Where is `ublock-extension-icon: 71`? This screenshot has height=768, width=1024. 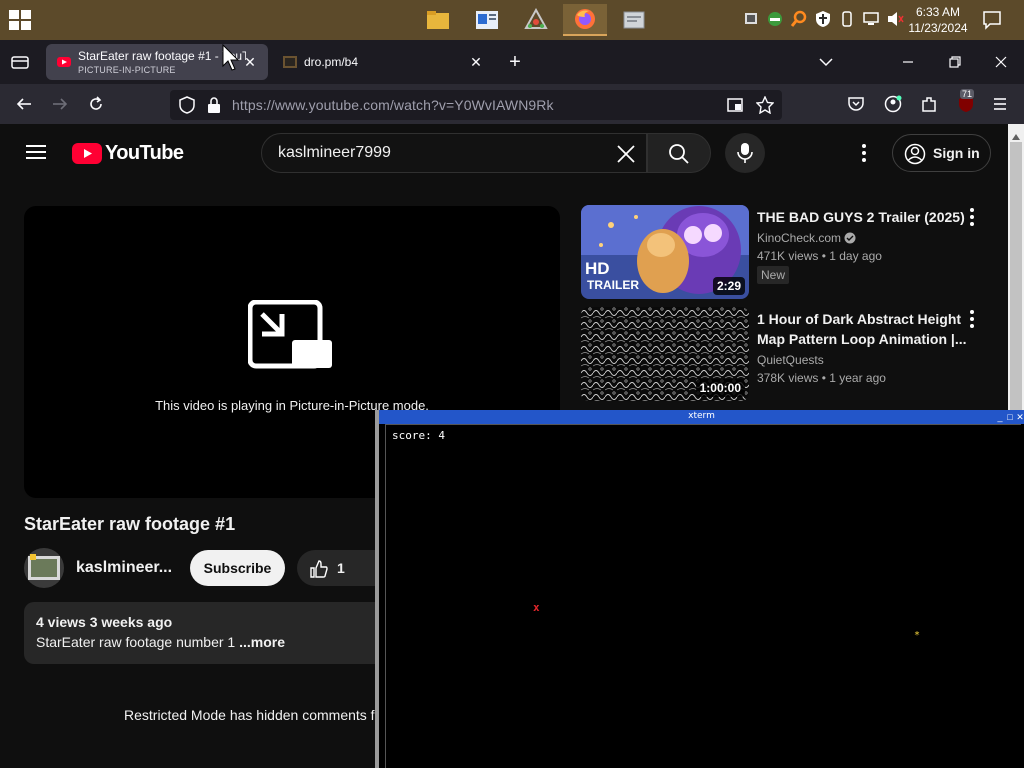 ublock-extension-icon: 71 is located at coordinates (966, 101).